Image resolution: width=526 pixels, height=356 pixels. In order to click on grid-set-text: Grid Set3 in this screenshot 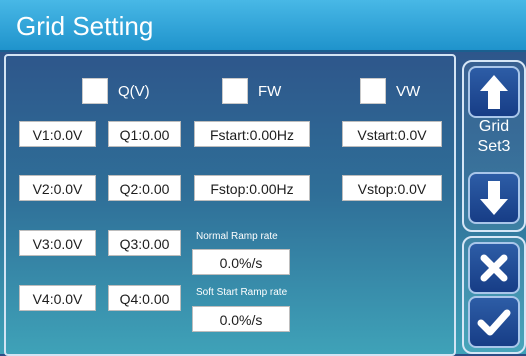, I will do `click(494, 136)`.